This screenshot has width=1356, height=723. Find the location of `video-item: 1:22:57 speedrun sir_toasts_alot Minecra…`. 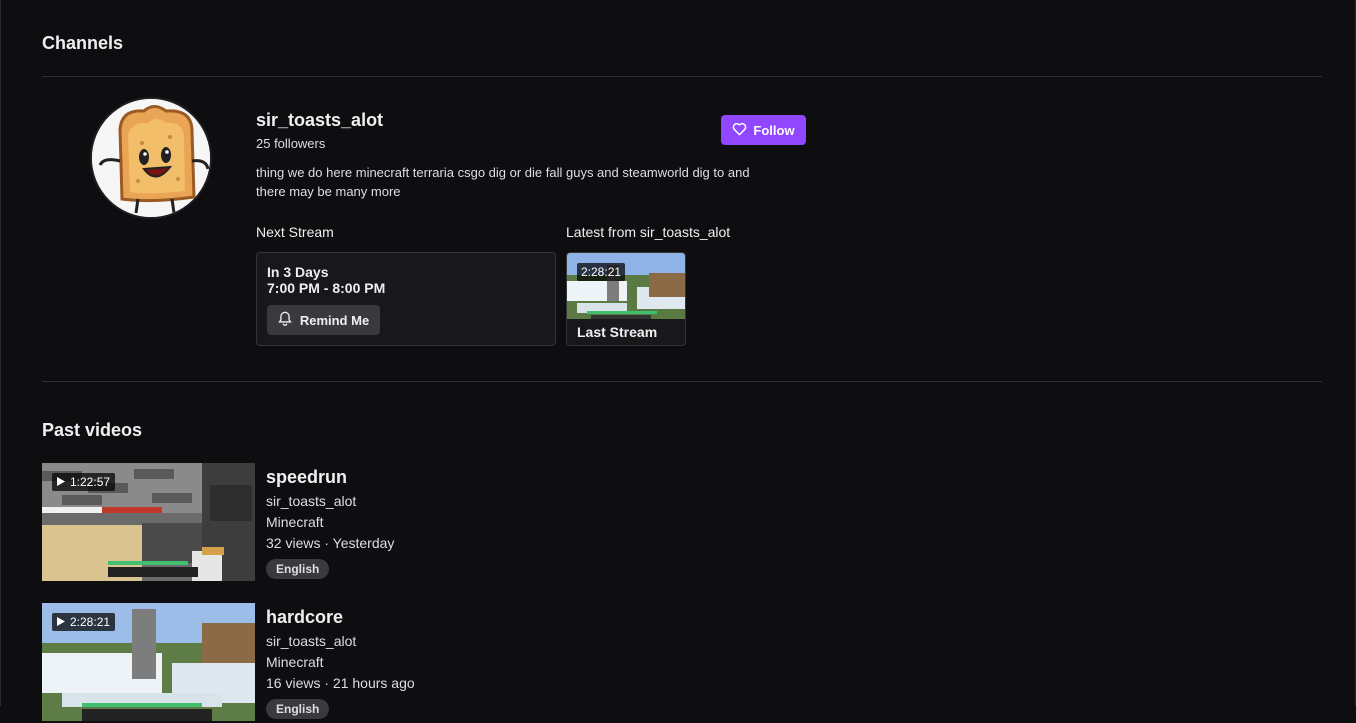

video-item: 1:22:57 speedrun sir_toasts_alot Minecra… is located at coordinates (392, 523).